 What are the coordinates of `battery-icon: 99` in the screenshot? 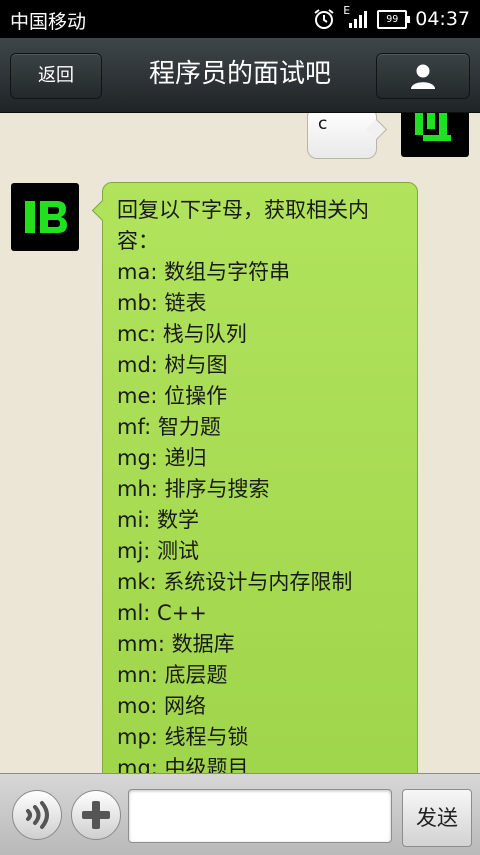 It's located at (394, 19).